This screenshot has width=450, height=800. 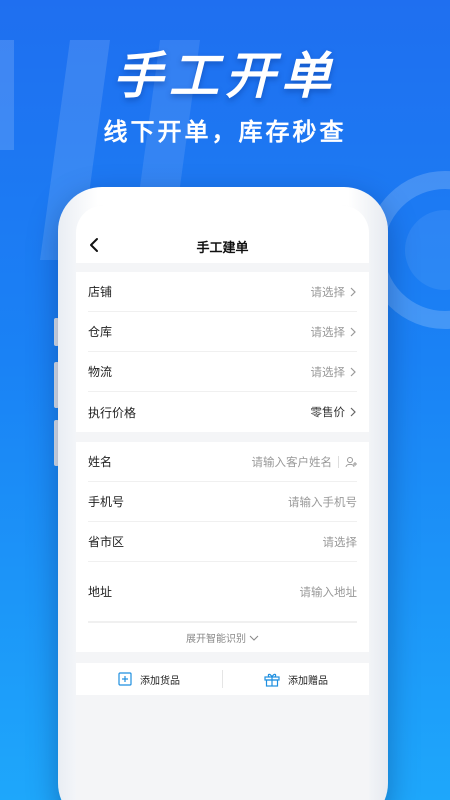 What do you see at coordinates (222, 372) in the screenshot?
I see `logistics-row: 物流 请选择` at bounding box center [222, 372].